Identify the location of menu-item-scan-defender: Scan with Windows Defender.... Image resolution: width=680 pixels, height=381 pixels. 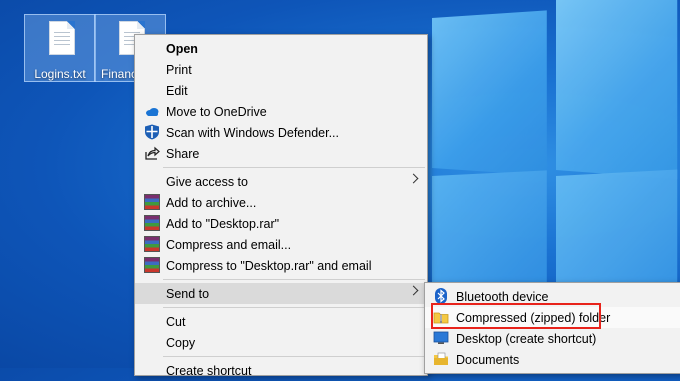
(281, 132).